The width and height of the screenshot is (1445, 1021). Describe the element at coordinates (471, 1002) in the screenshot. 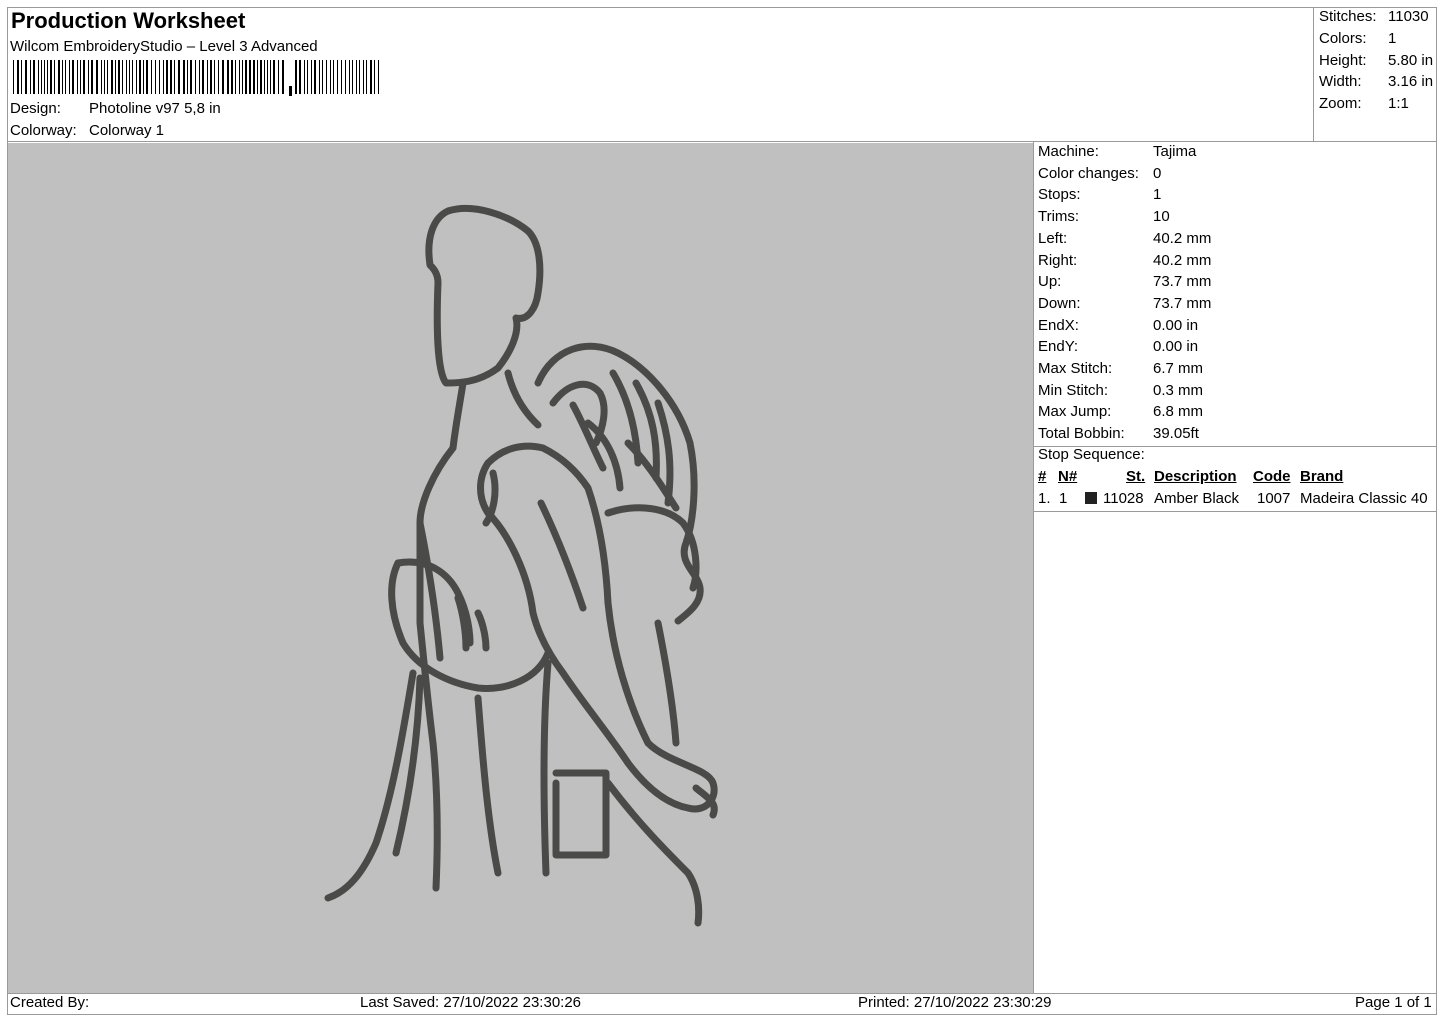

I see `last-saved: Last Saved: 27/10/2022 23:30:26` at that location.